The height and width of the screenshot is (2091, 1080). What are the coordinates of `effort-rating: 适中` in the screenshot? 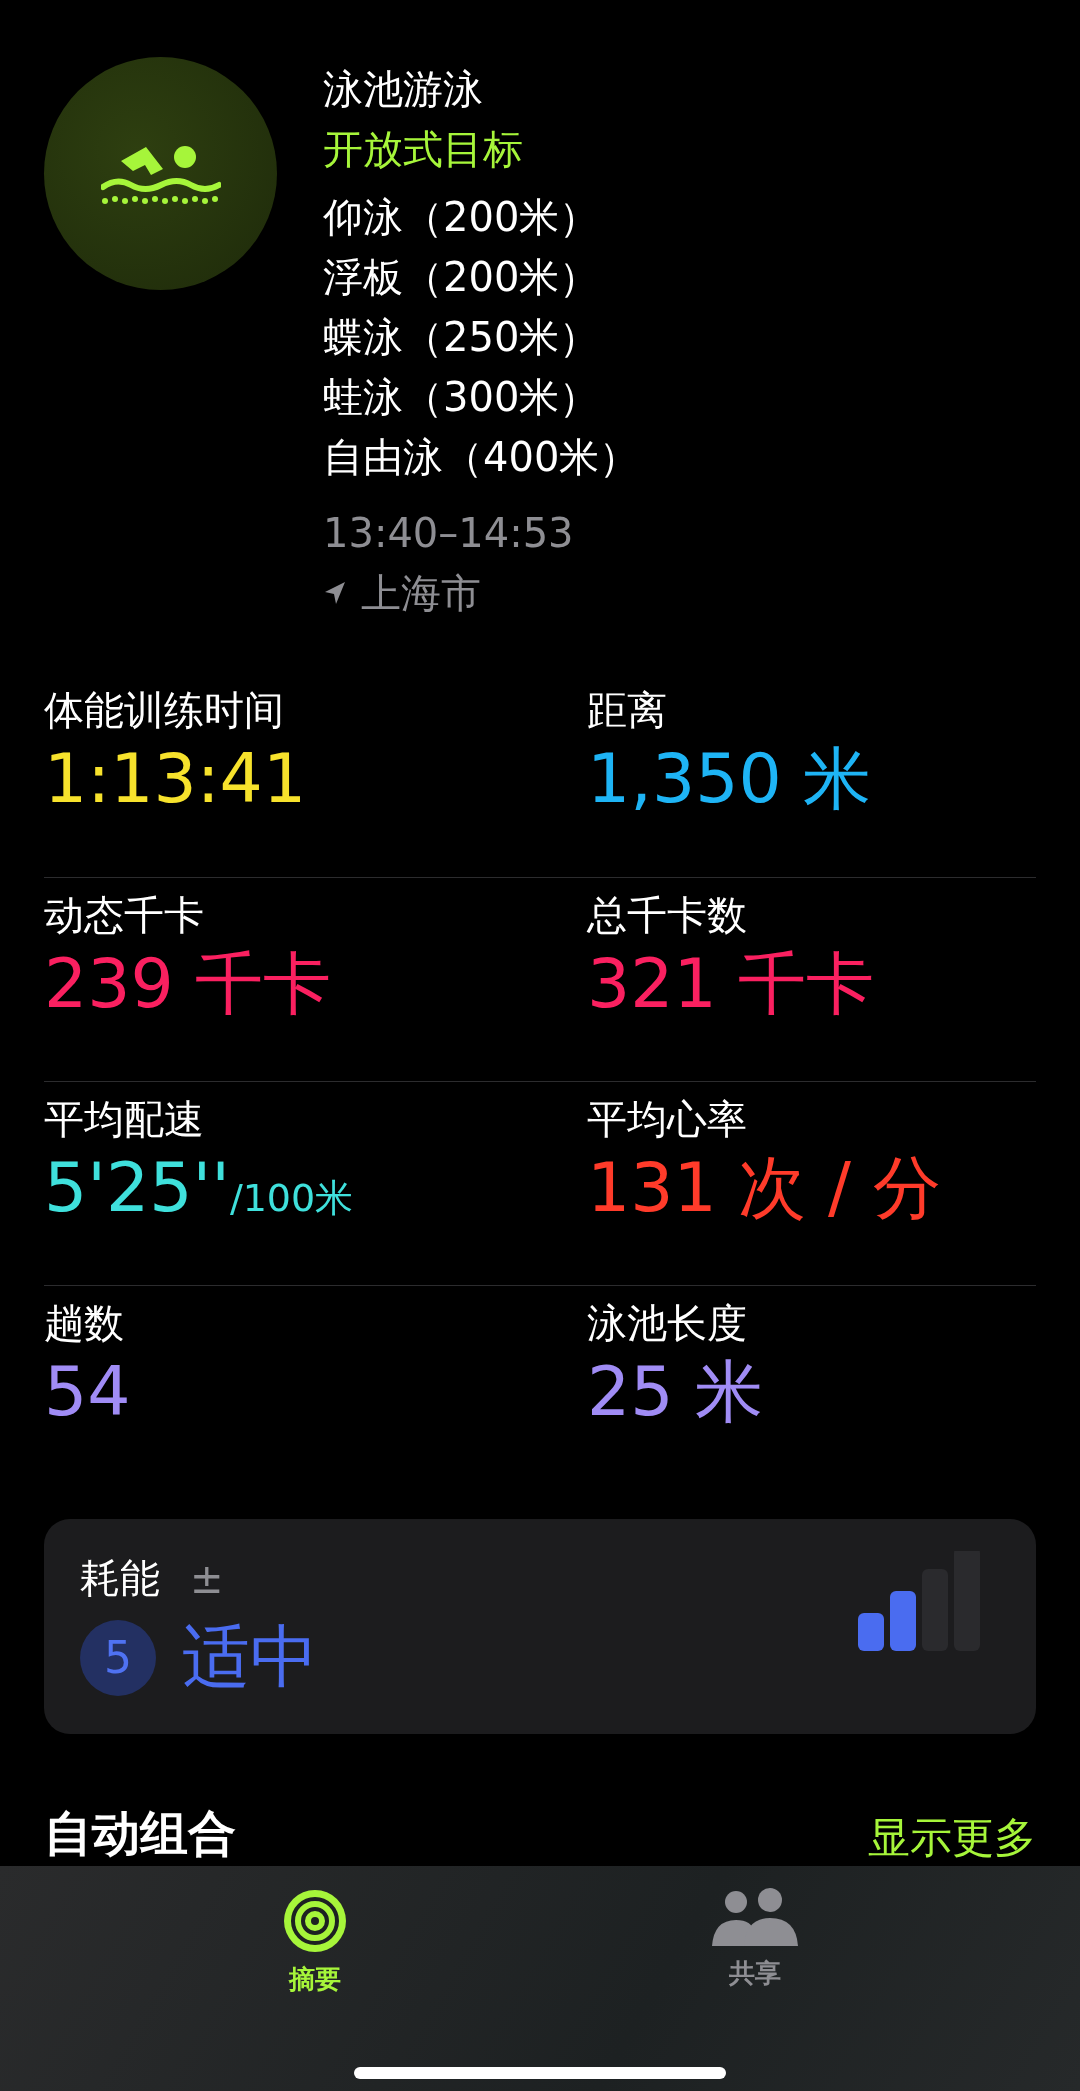 It's located at (250, 1657).